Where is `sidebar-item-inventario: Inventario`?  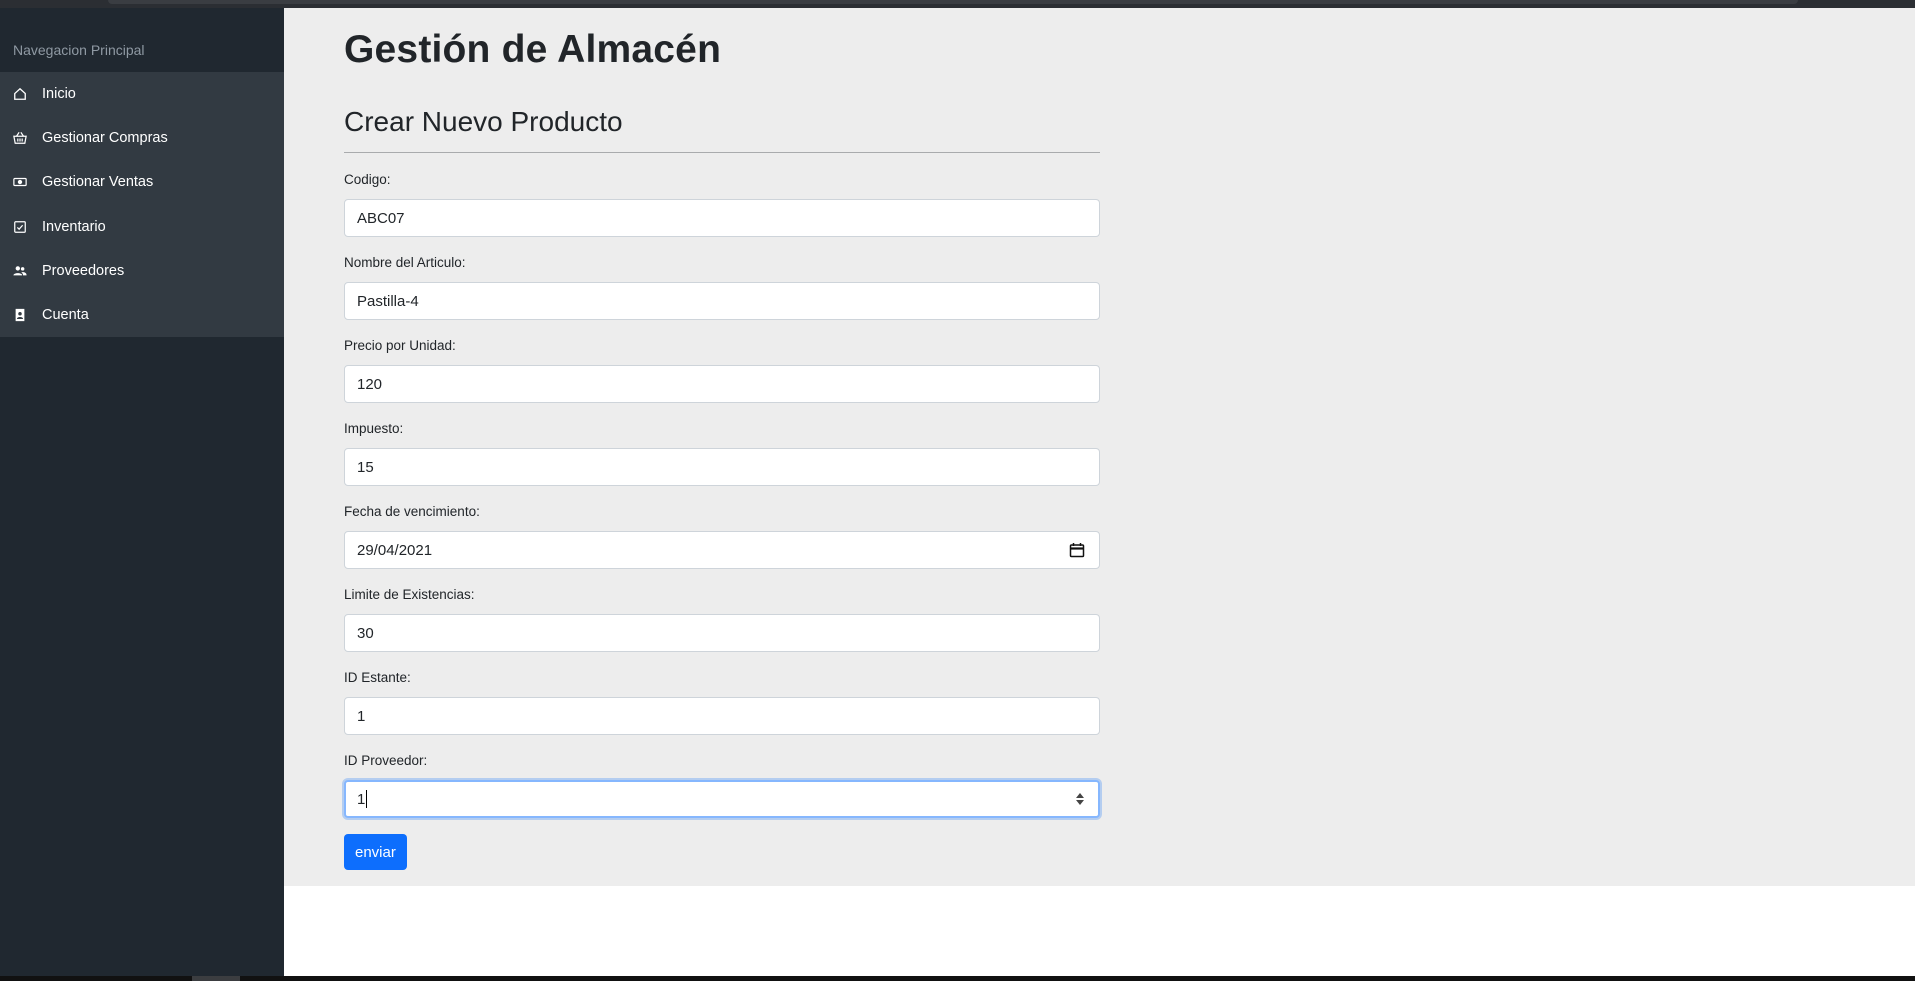
sidebar-item-inventario: Inventario is located at coordinates (142, 227).